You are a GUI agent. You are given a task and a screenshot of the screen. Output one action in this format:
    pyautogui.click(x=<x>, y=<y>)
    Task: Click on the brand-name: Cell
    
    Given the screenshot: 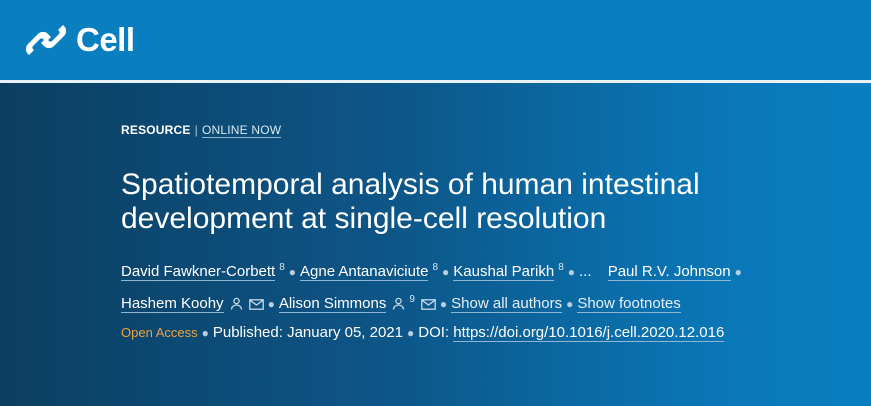 What is the action you would take?
    pyautogui.click(x=105, y=39)
    